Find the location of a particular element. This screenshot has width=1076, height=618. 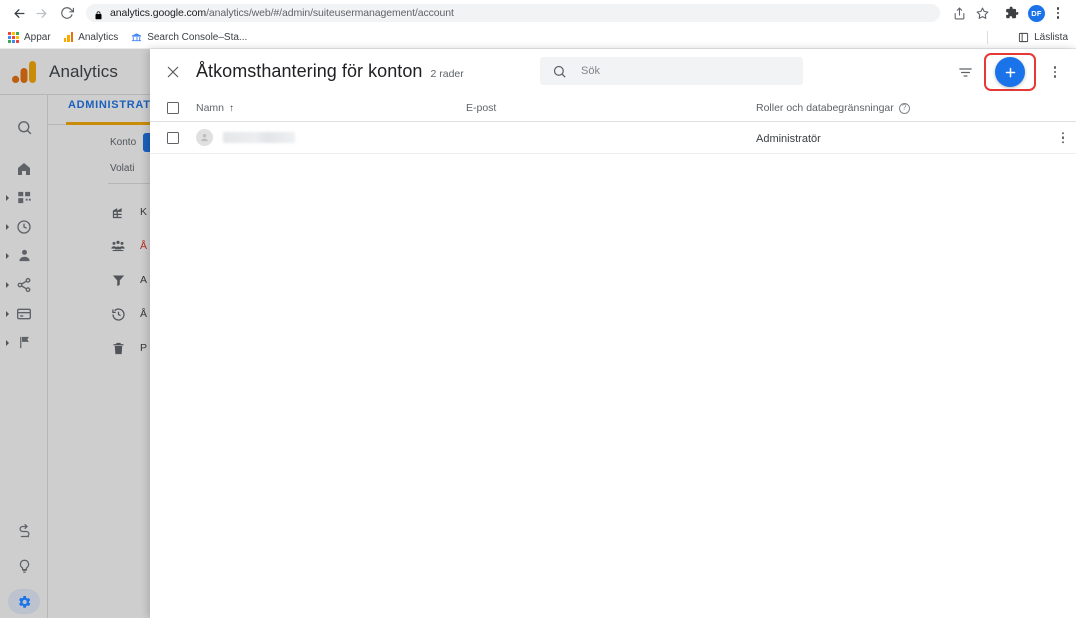

column-header-roles: Roller och databegränsningar ? is located at coordinates (916, 108).